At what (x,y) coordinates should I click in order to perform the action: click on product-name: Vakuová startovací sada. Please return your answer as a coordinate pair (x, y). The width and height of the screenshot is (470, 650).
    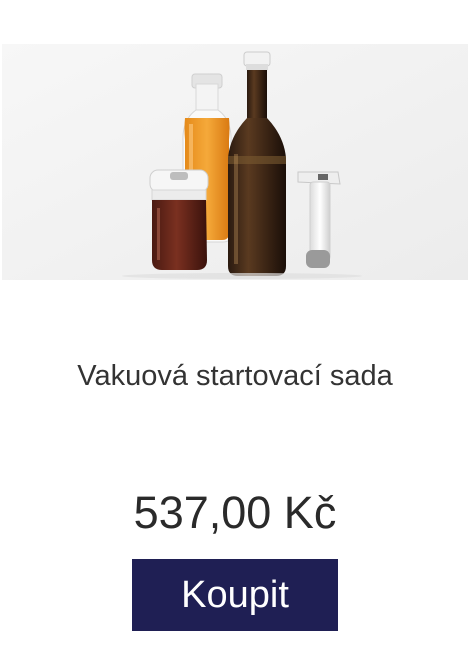
    Looking at the image, I should click on (235, 376).